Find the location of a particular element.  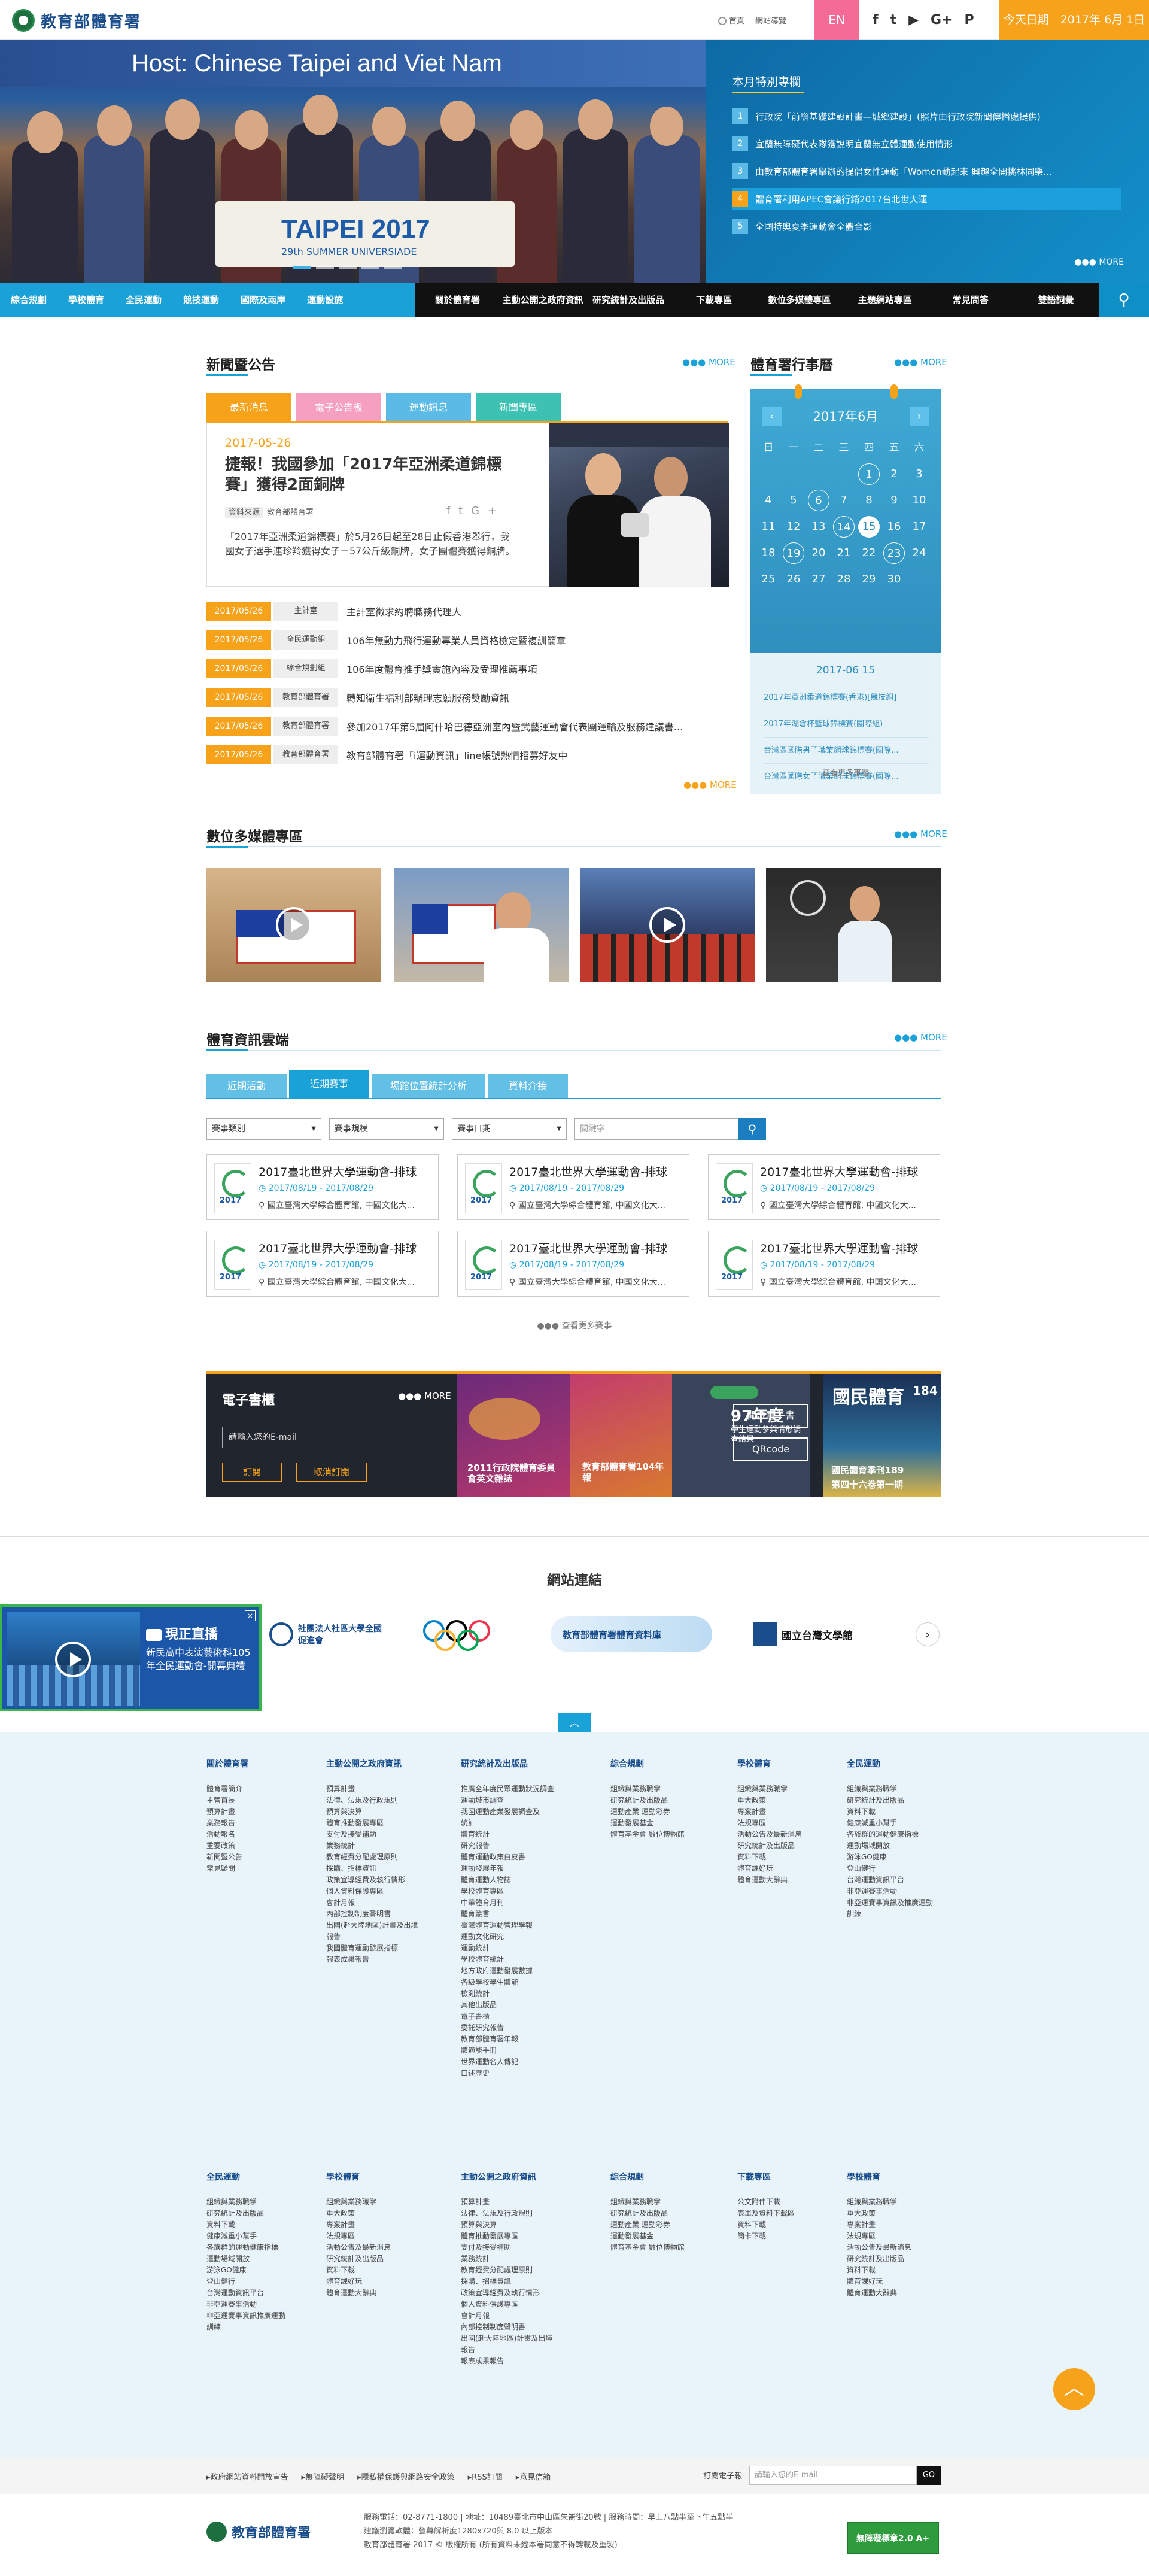

partner-link-1: 社團法人社區大學全國促進會 is located at coordinates (328, 1634).